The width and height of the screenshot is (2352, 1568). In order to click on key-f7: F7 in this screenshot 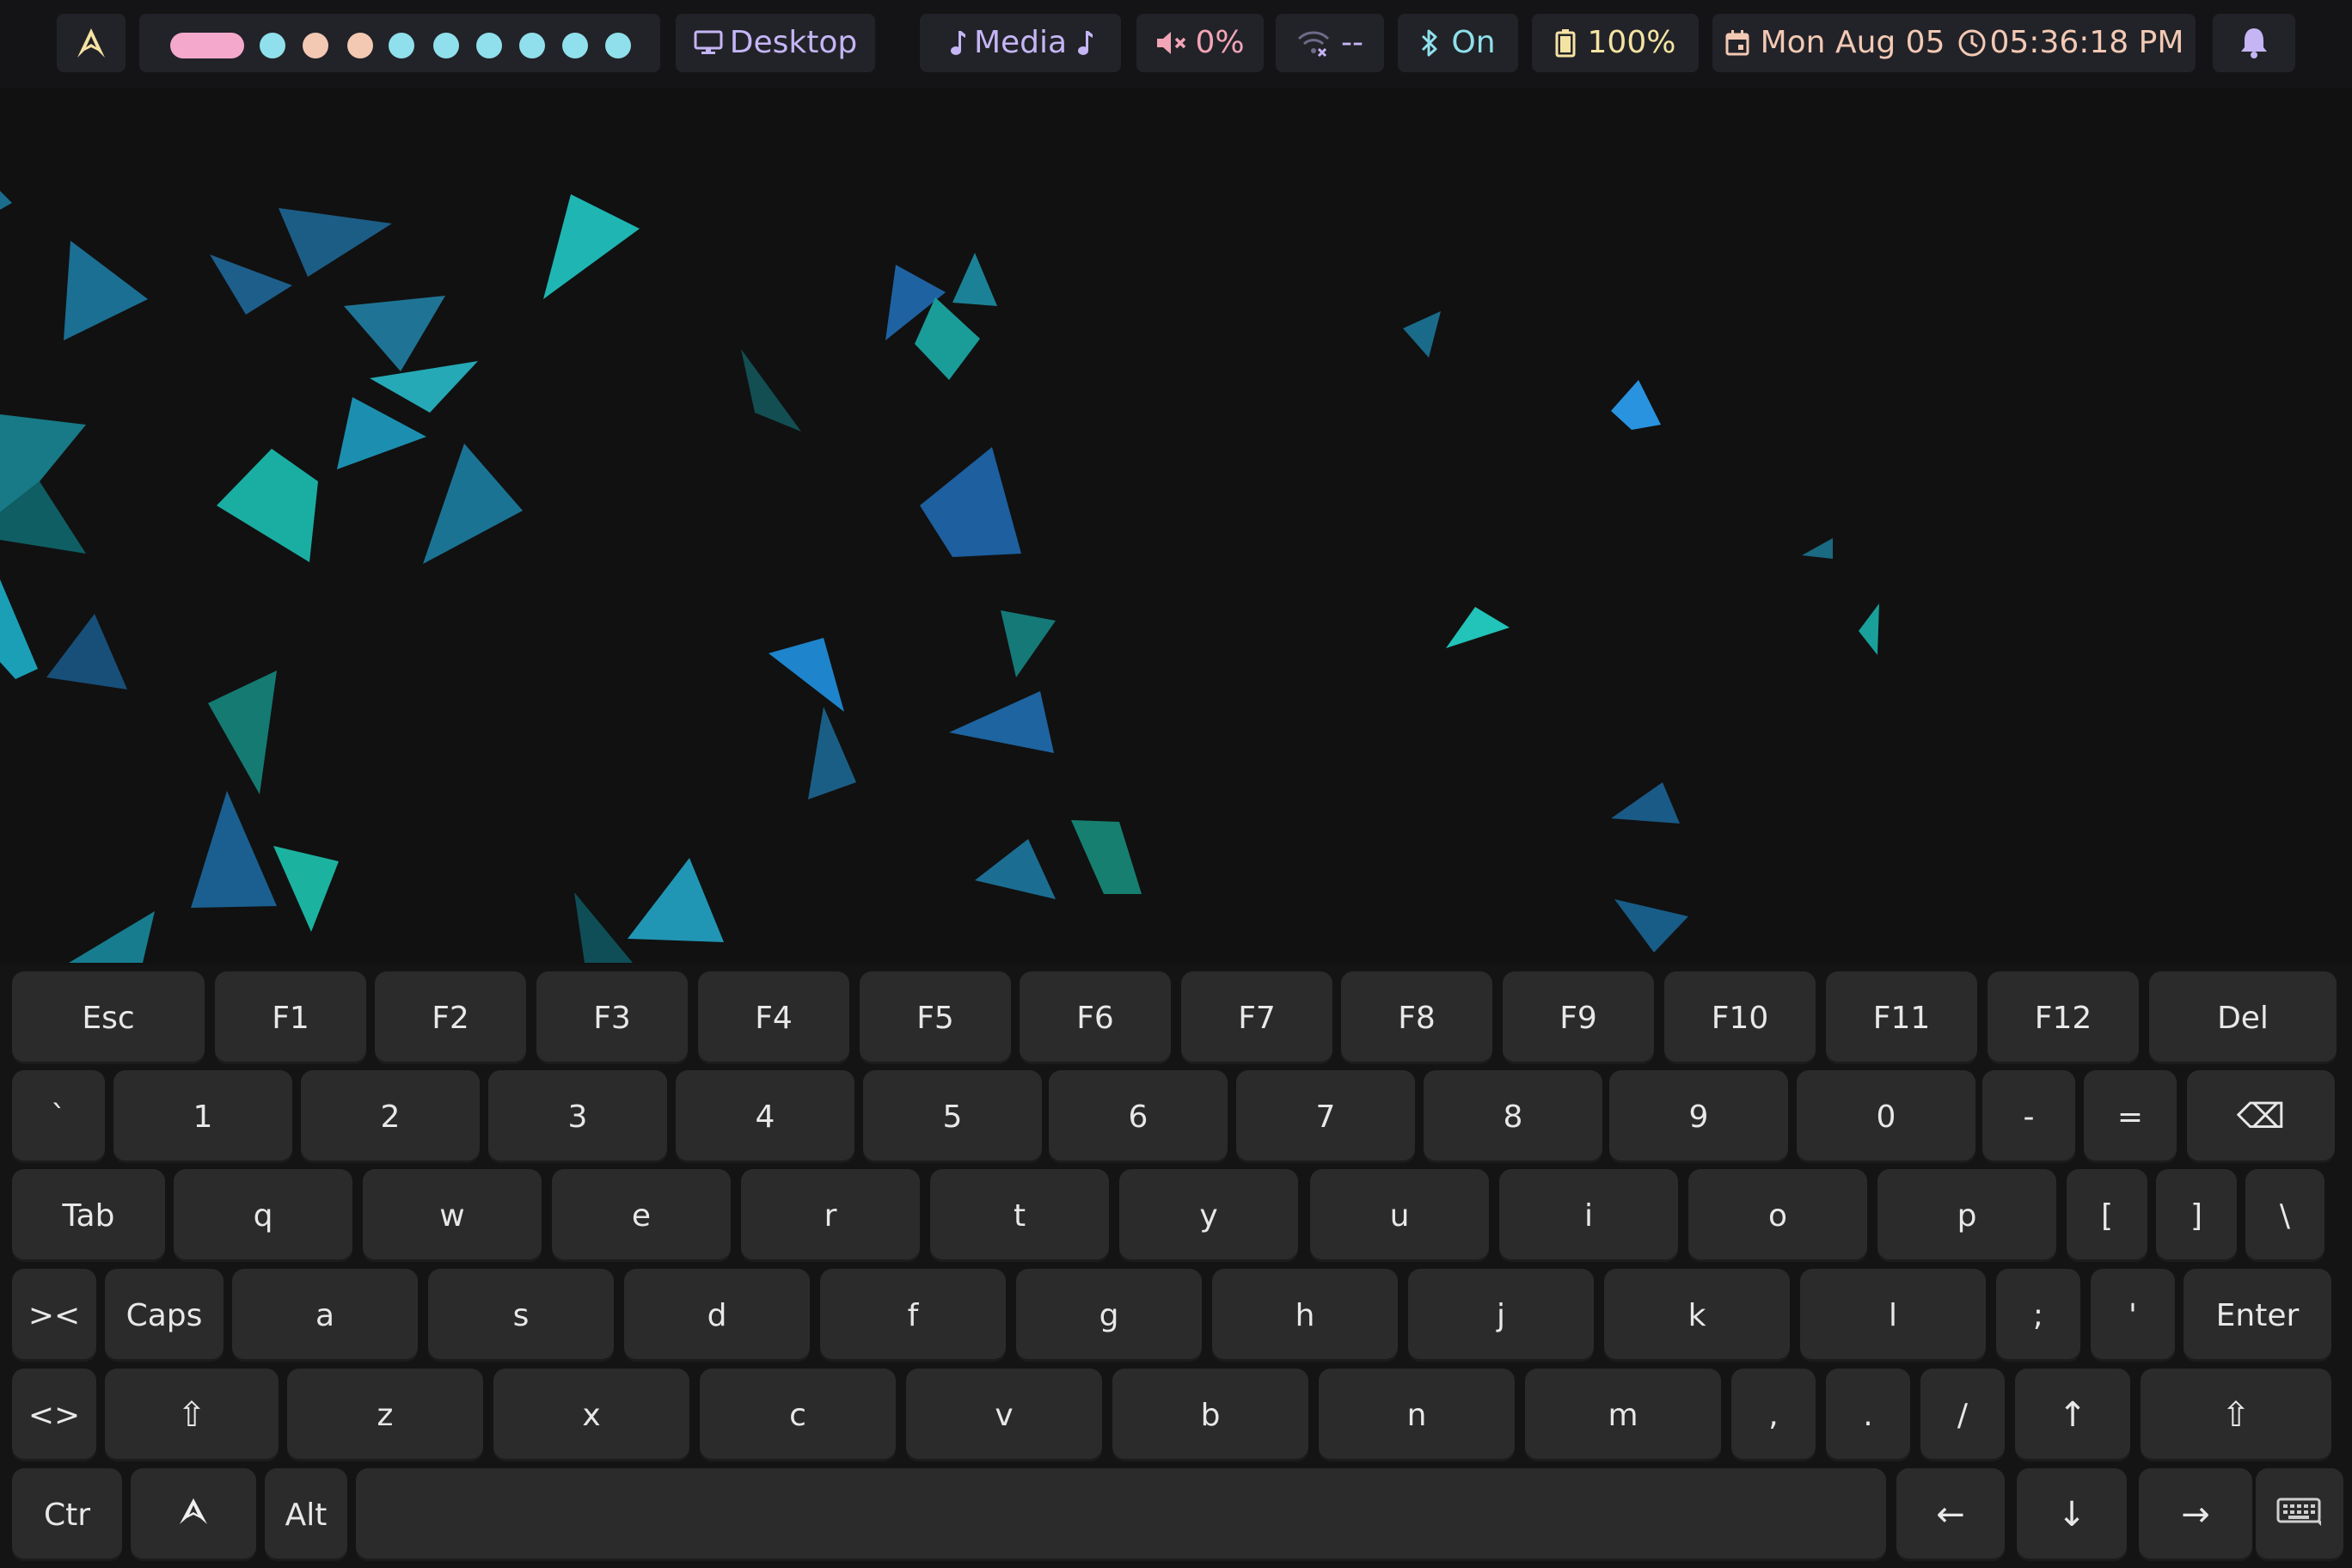, I will do `click(1256, 1017)`.